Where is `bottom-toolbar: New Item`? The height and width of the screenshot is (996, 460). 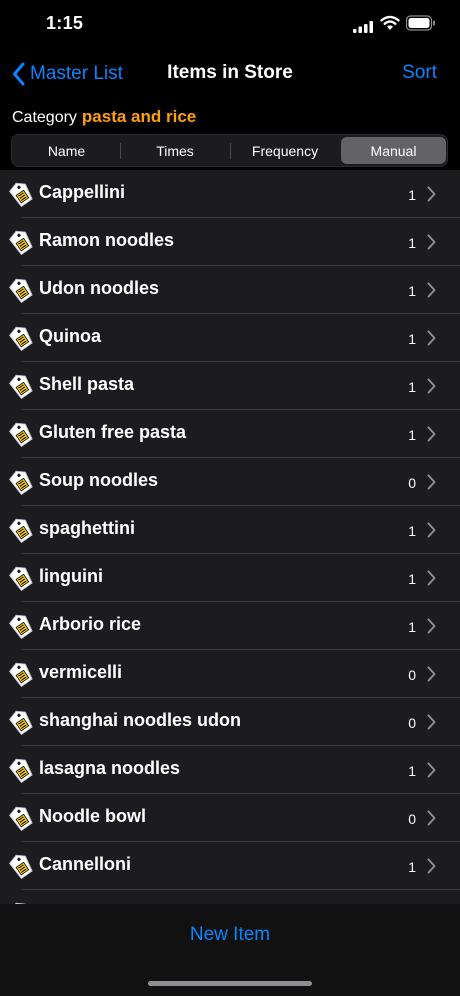
bottom-toolbar: New Item is located at coordinates (230, 950).